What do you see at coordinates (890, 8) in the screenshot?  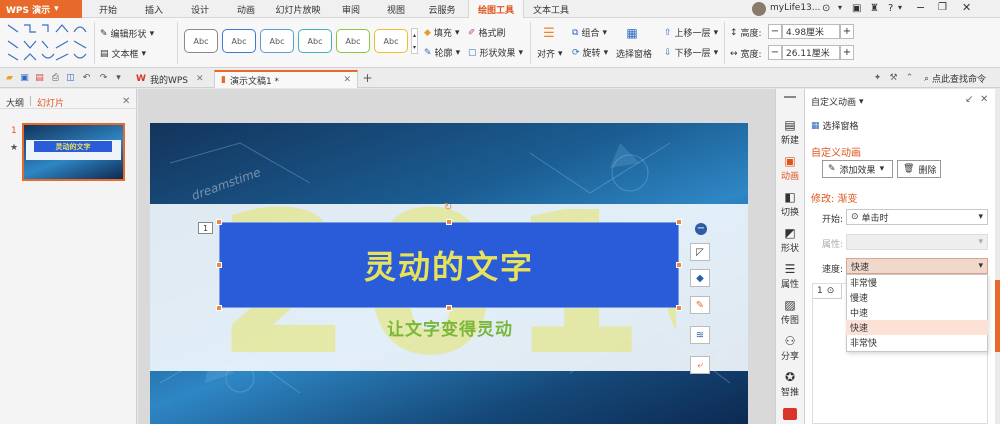 I see `help-icon: ?` at bounding box center [890, 8].